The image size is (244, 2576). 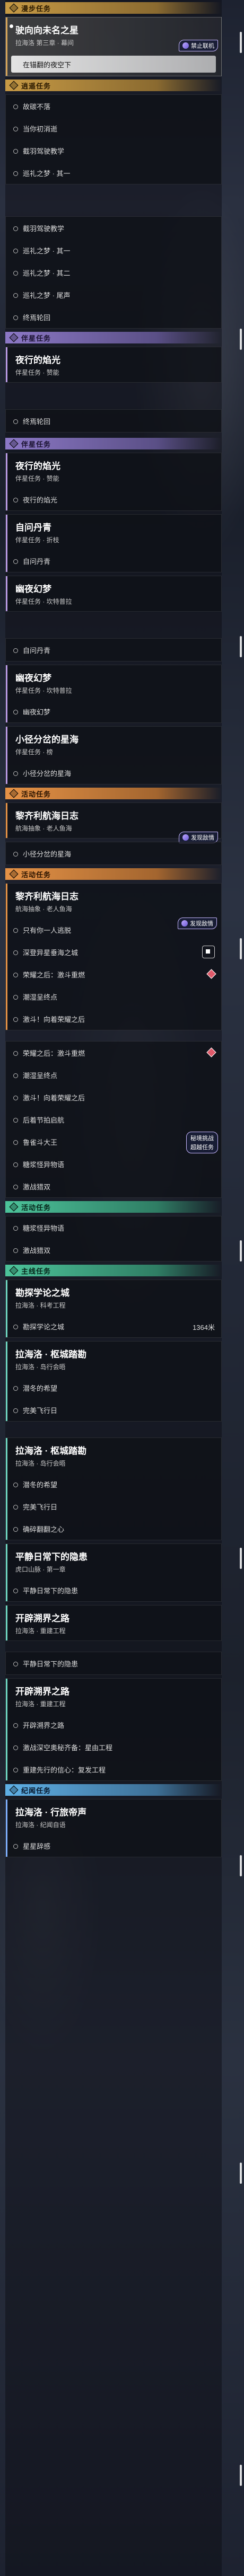 I want to click on quest-card: 拉海洛 · 枢城踏勘 拉海洛 · 岛行会晤 潜冬的希望 完美飞行日, so click(x=114, y=1381).